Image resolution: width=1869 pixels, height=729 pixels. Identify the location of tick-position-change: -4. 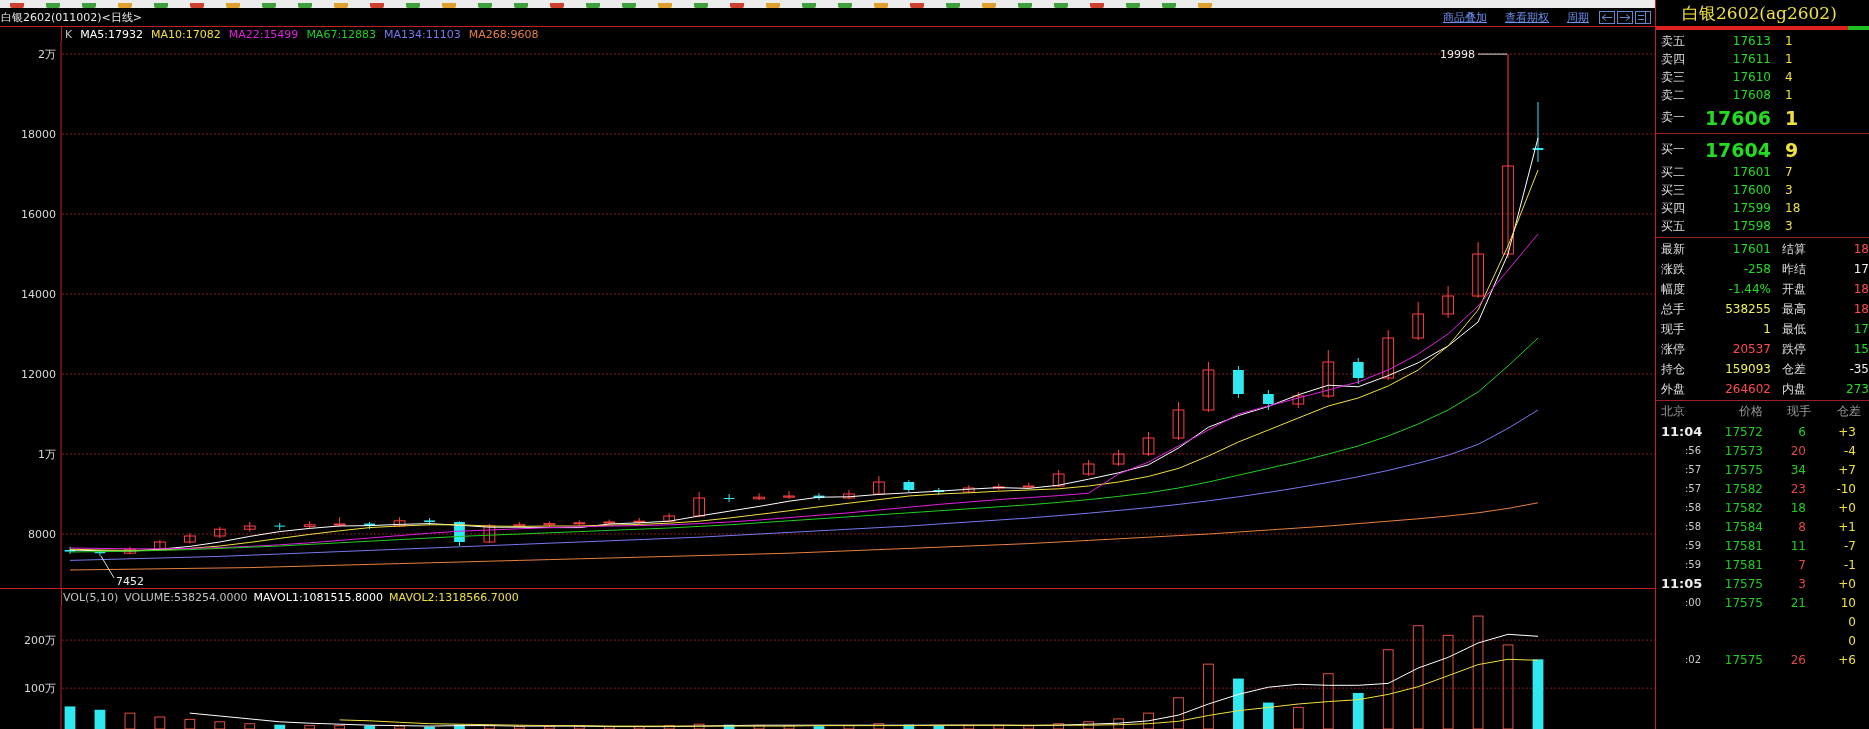
(1850, 450).